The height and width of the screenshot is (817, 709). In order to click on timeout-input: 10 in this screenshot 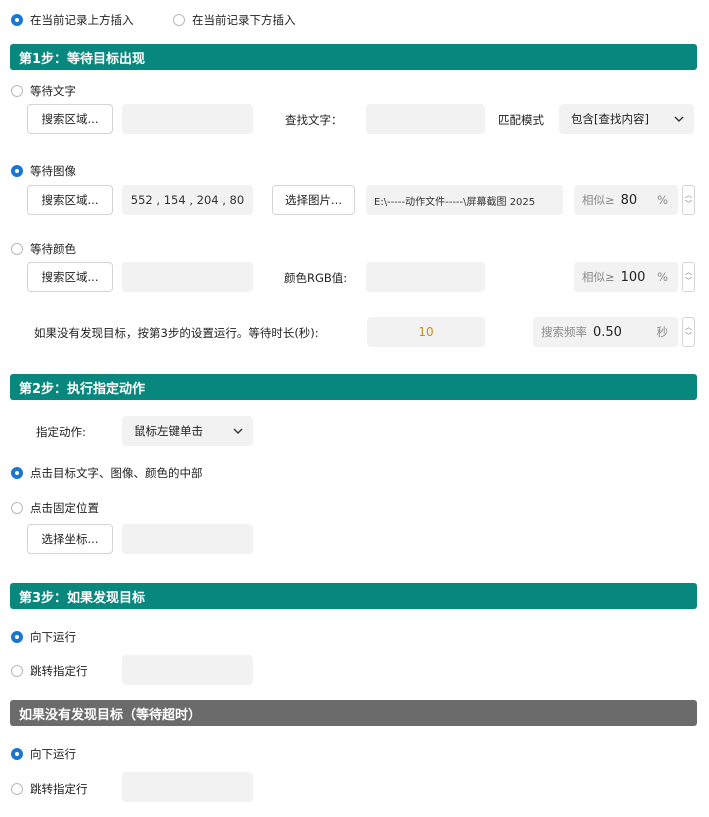, I will do `click(426, 332)`.